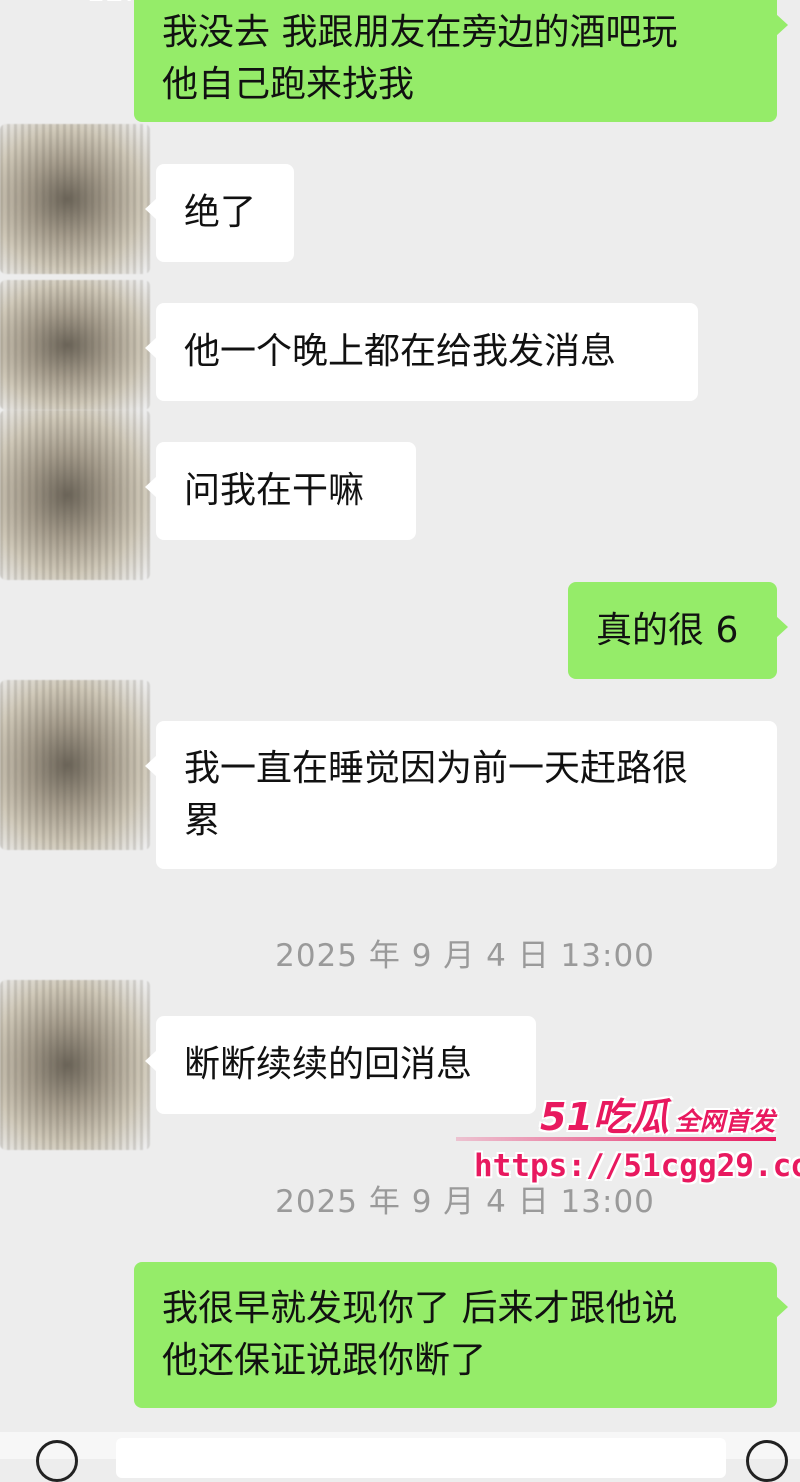  What do you see at coordinates (724, 1121) in the screenshot?
I see `watermark-slogan: 全网首发` at bounding box center [724, 1121].